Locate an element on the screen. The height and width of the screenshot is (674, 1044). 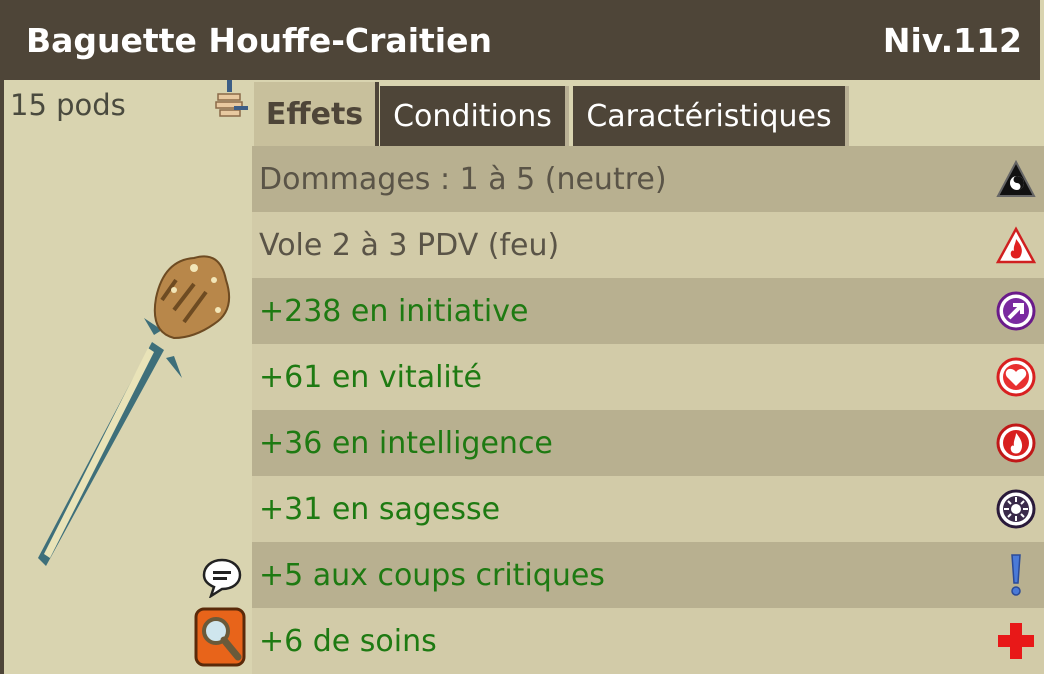
effect-text: +31 en sagesse is located at coordinates (380, 509).